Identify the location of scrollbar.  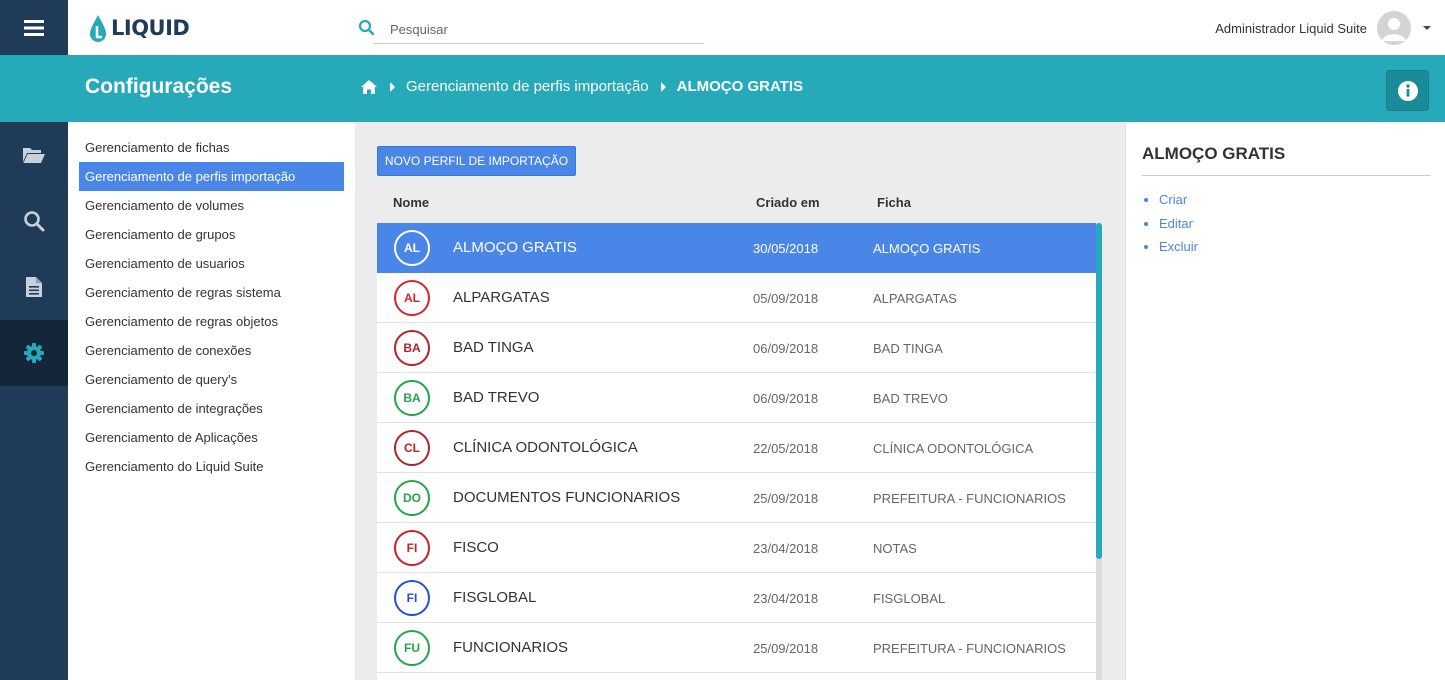
(1099, 451).